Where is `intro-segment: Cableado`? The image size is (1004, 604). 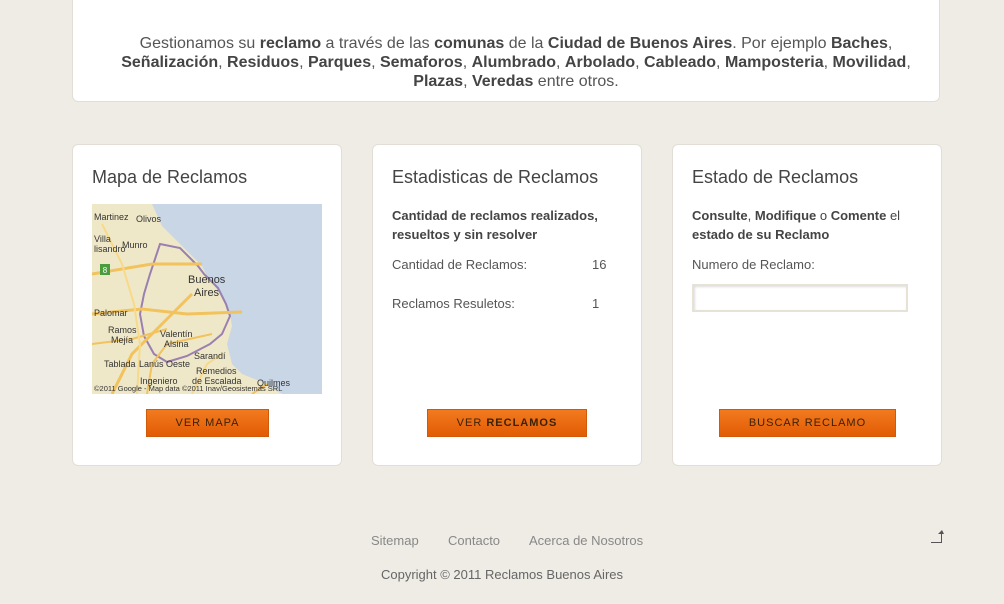 intro-segment: Cableado is located at coordinates (680, 62).